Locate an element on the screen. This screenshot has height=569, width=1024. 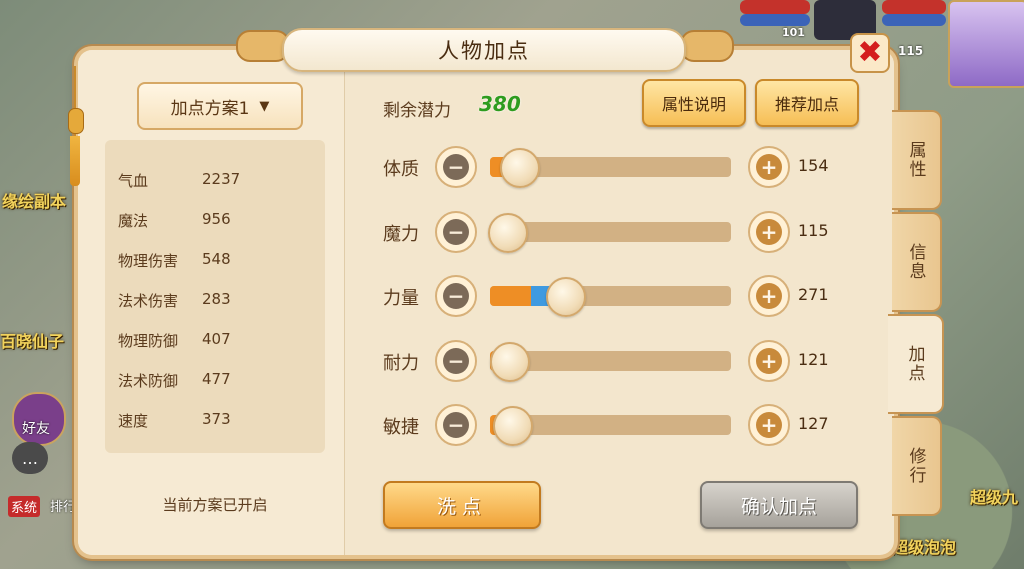
tassel-ornament is located at coordinates (76, 126).